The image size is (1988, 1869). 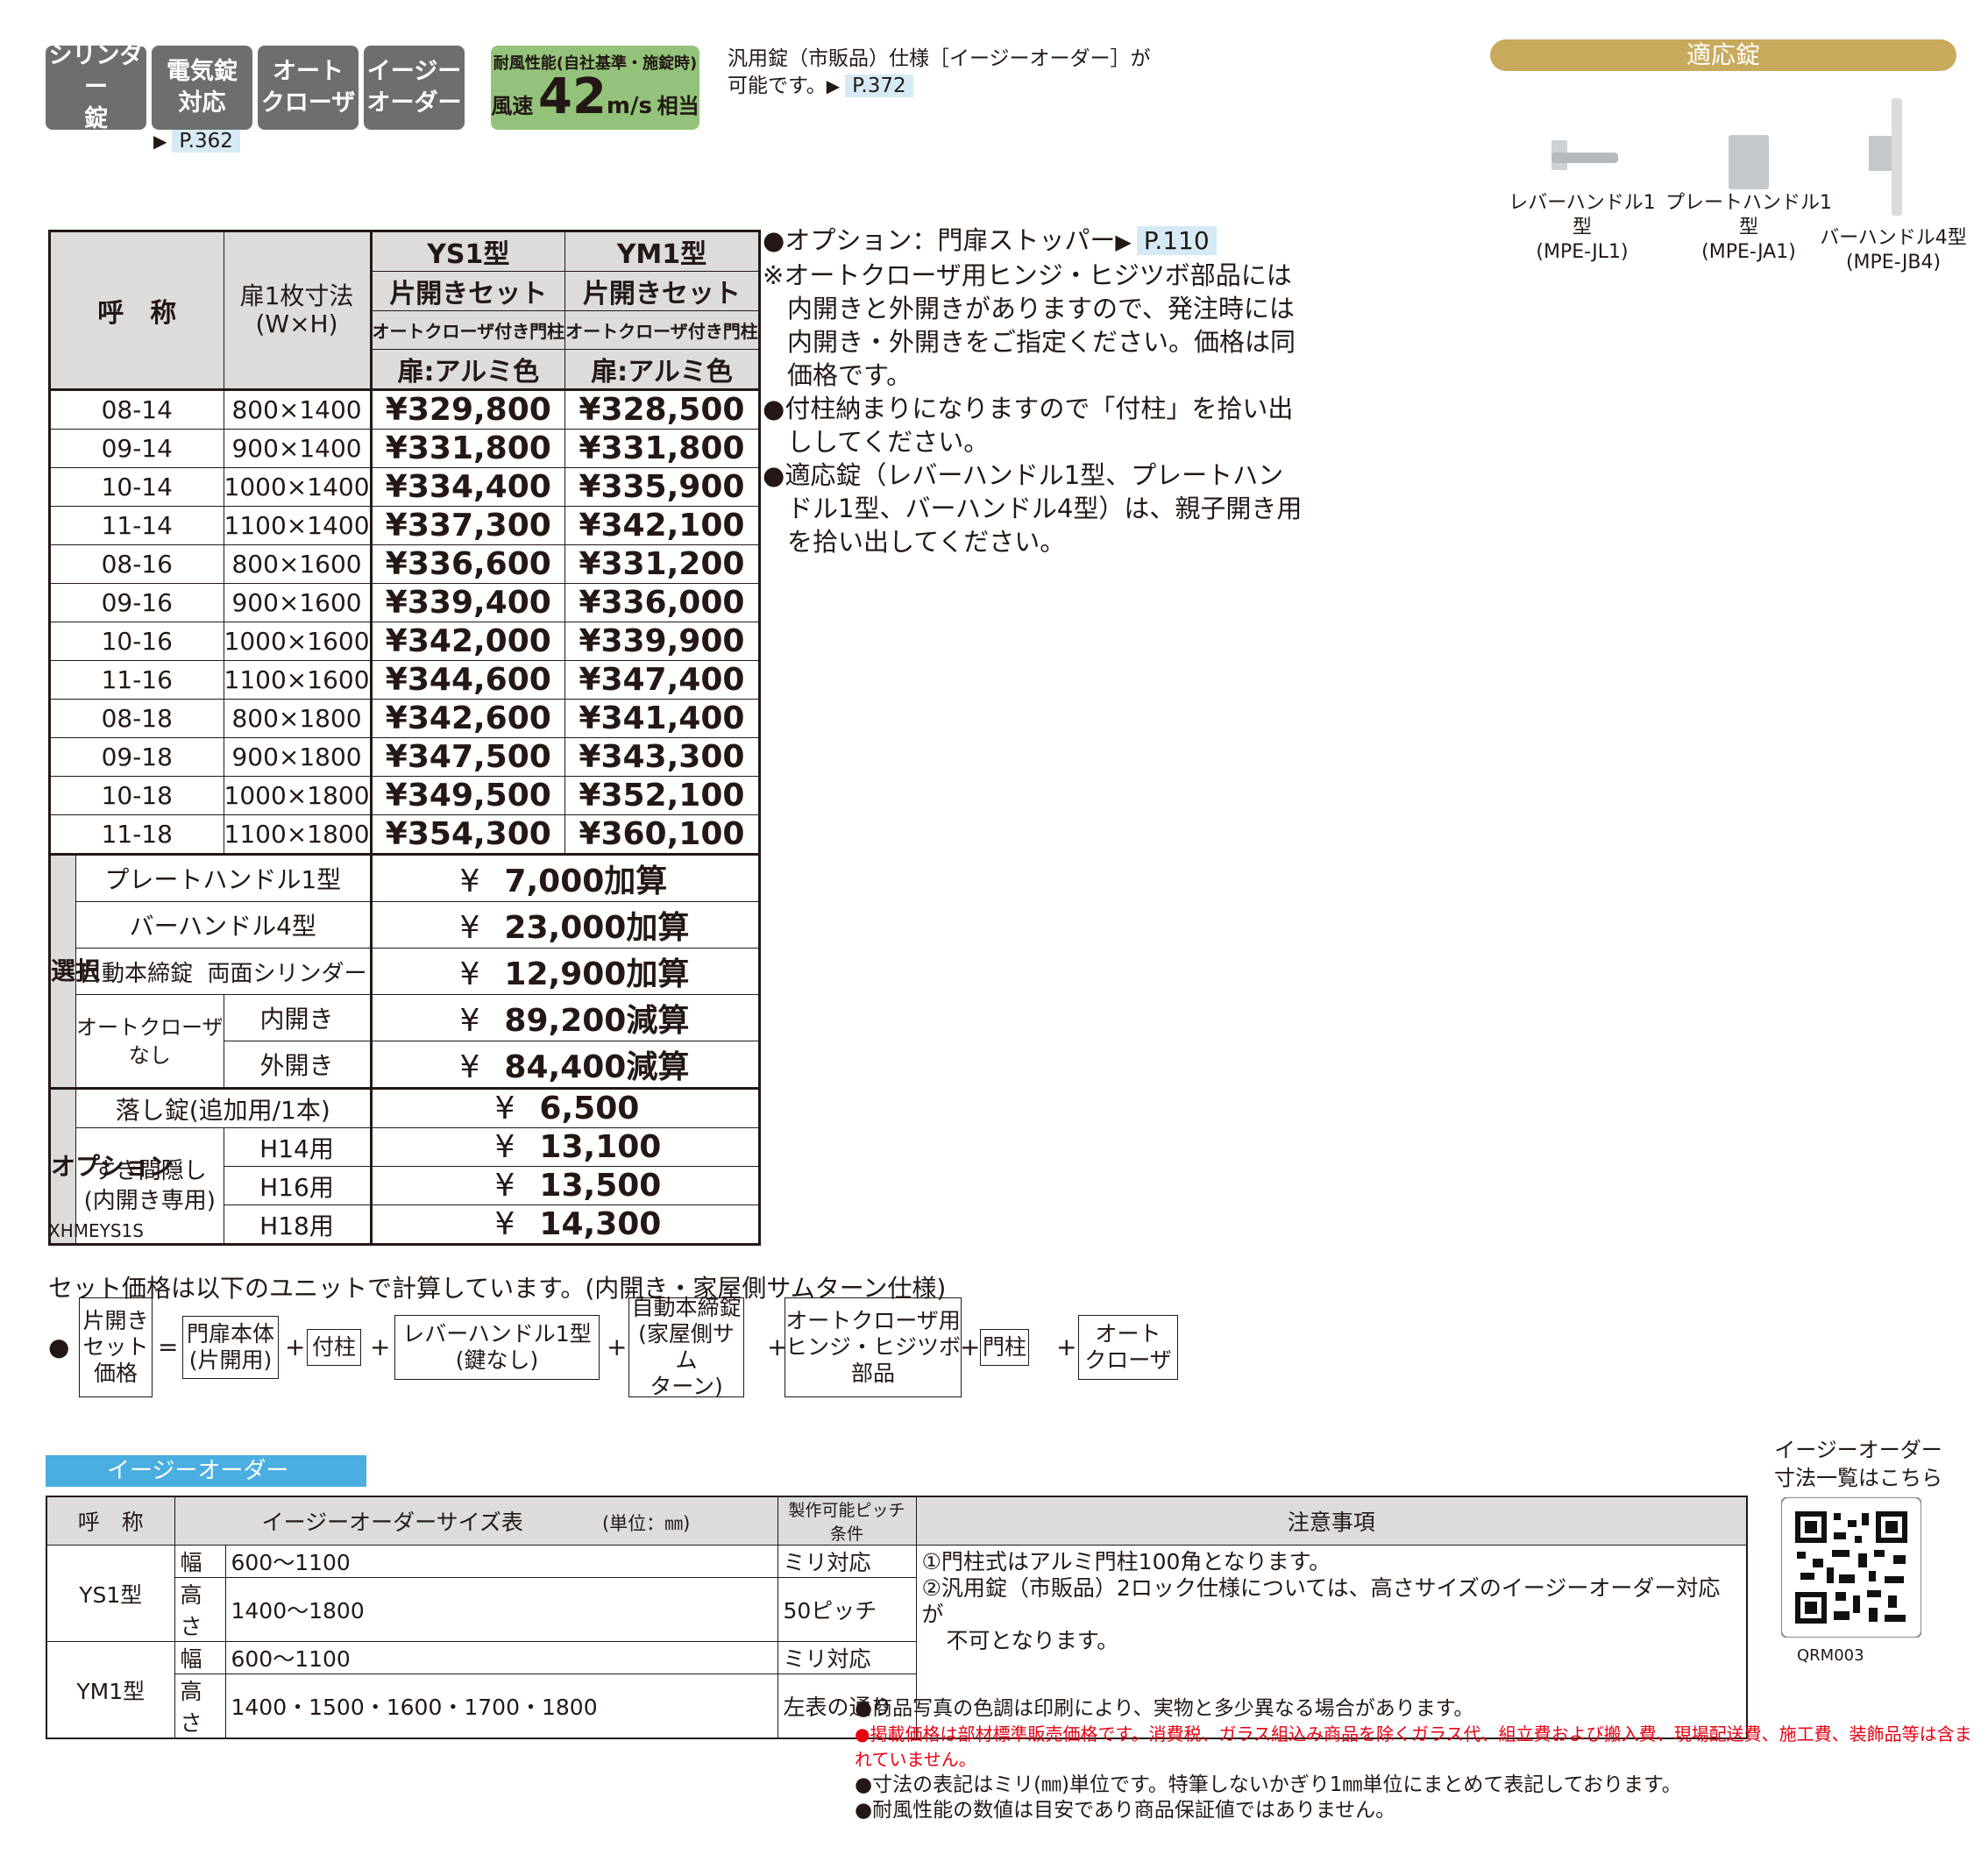 What do you see at coordinates (564, 972) in the screenshot?
I see `select-auto-lock-price: ¥12,900加算` at bounding box center [564, 972].